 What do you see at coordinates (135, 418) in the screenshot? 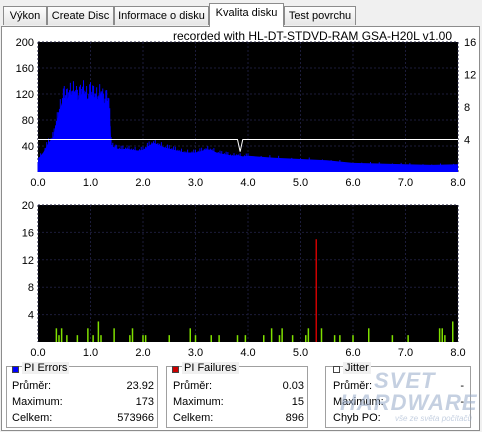
I see `pi-errors-total-value: 573966` at bounding box center [135, 418].